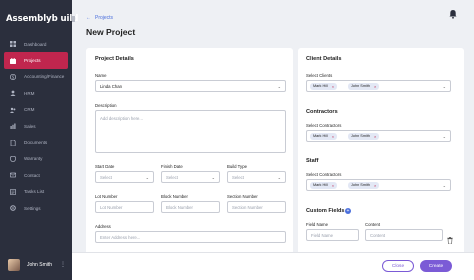 This screenshot has height=280, width=474. Describe the element at coordinates (29, 93) in the screenshot. I see `sidebar-item-label: HRM` at that location.